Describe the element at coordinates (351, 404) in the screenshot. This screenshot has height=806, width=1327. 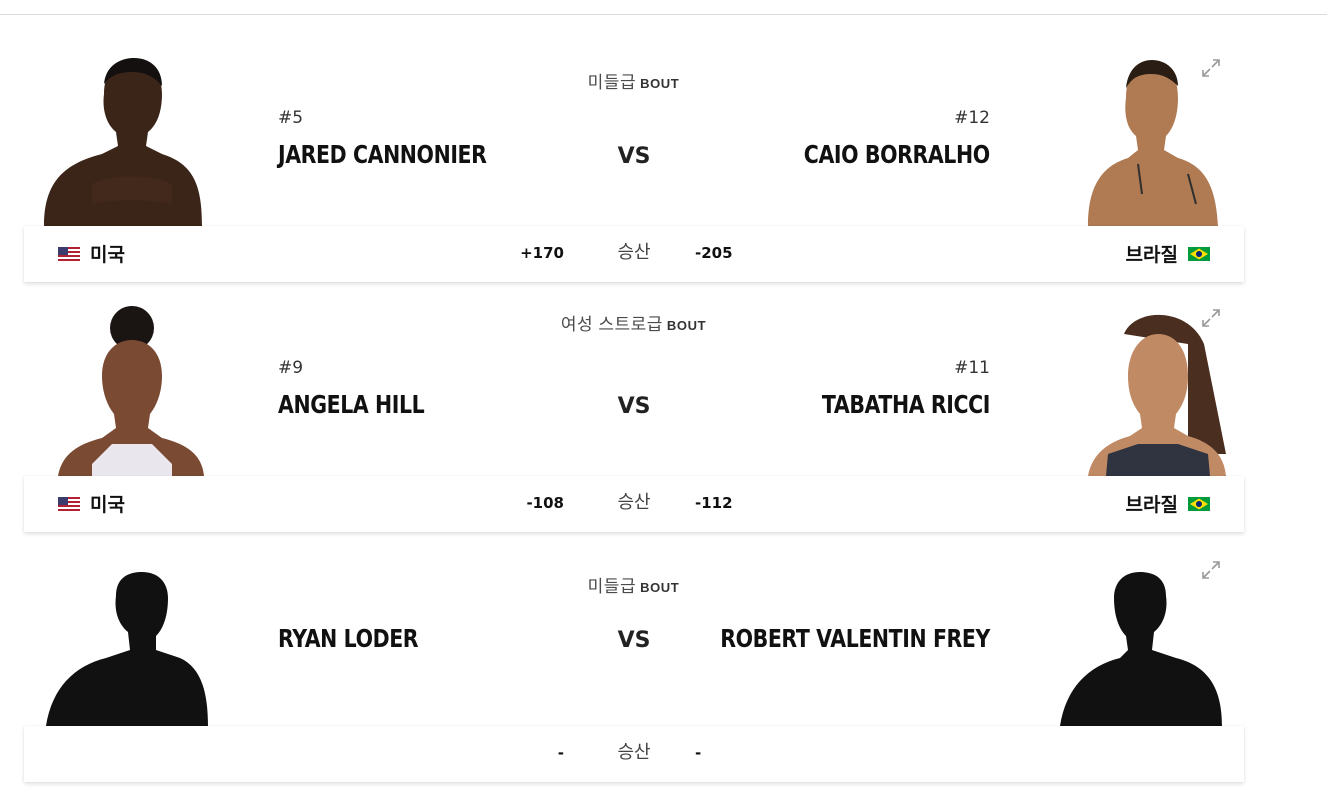
I see `red-fighter-name: ANGELA HILL` at that location.